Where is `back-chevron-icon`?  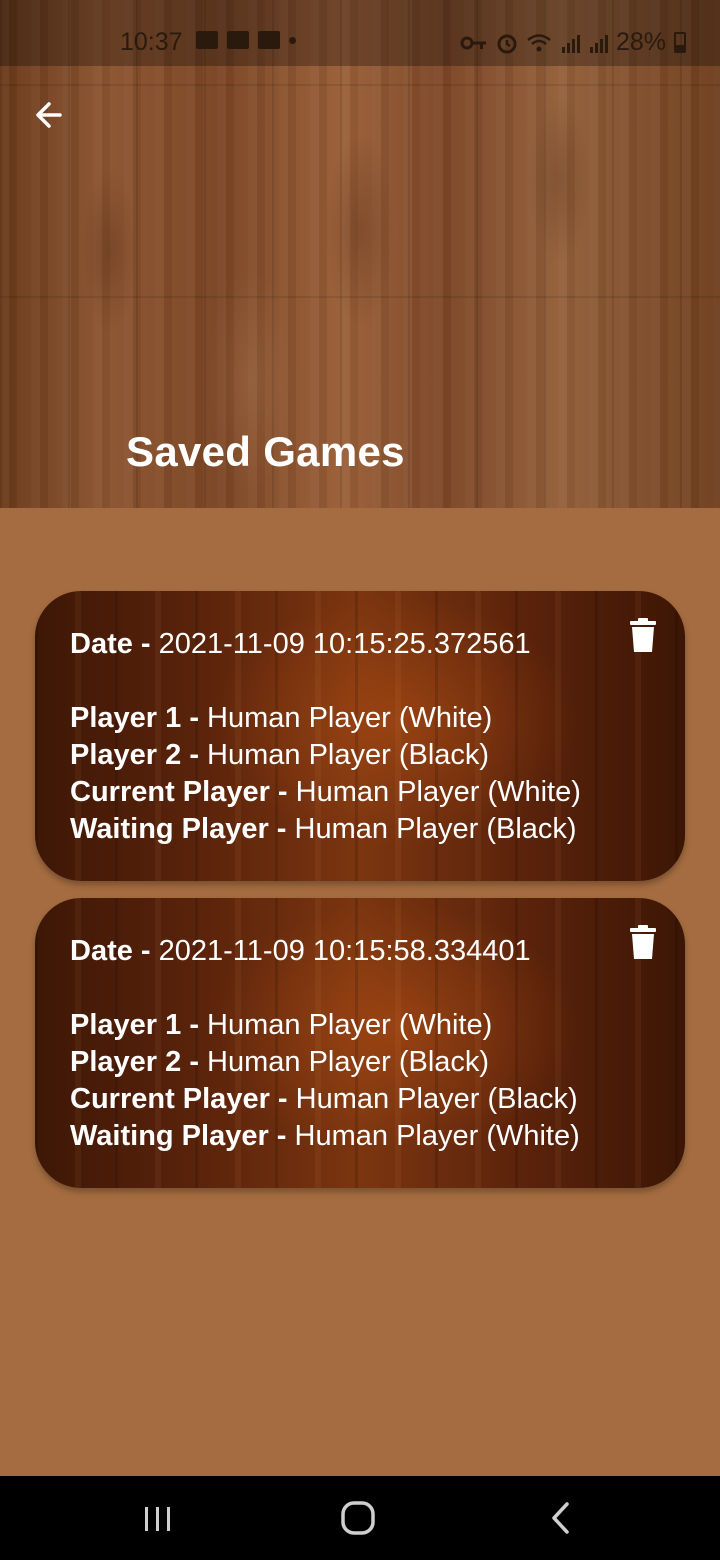 back-chevron-icon is located at coordinates (560, 1518).